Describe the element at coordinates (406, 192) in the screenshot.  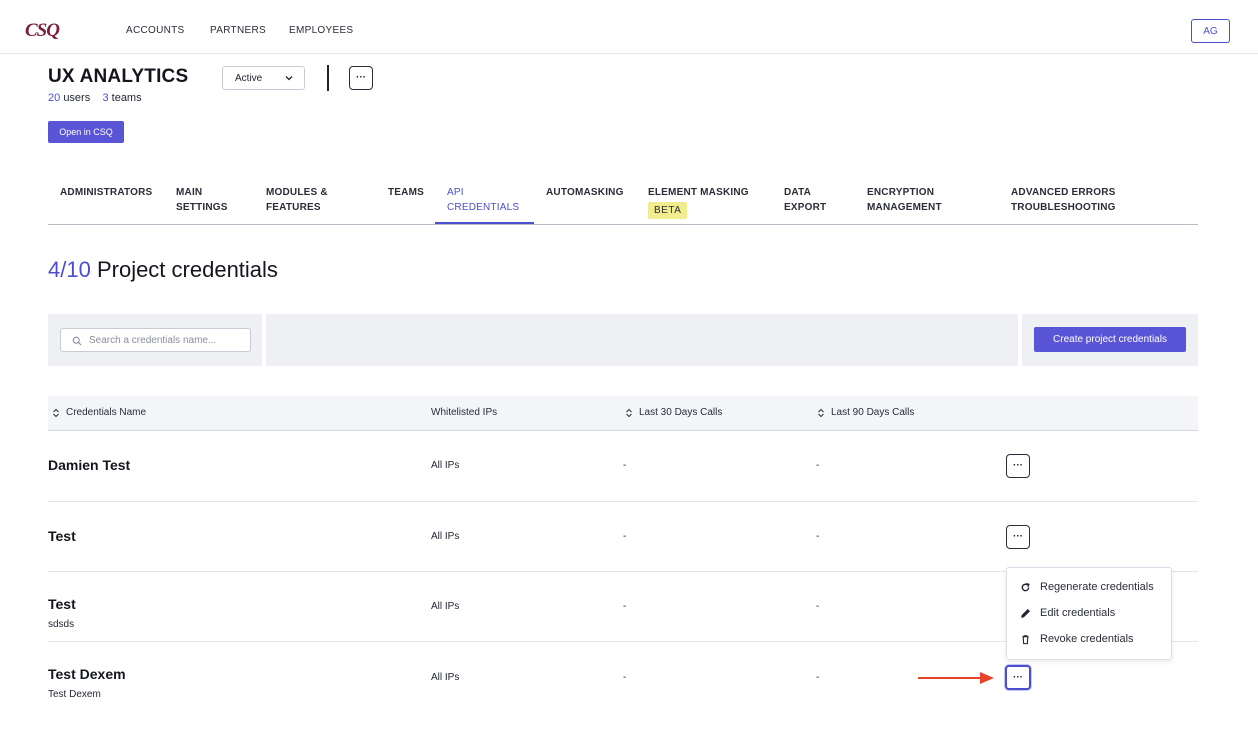
I see `tab-teams: TEAMS` at that location.